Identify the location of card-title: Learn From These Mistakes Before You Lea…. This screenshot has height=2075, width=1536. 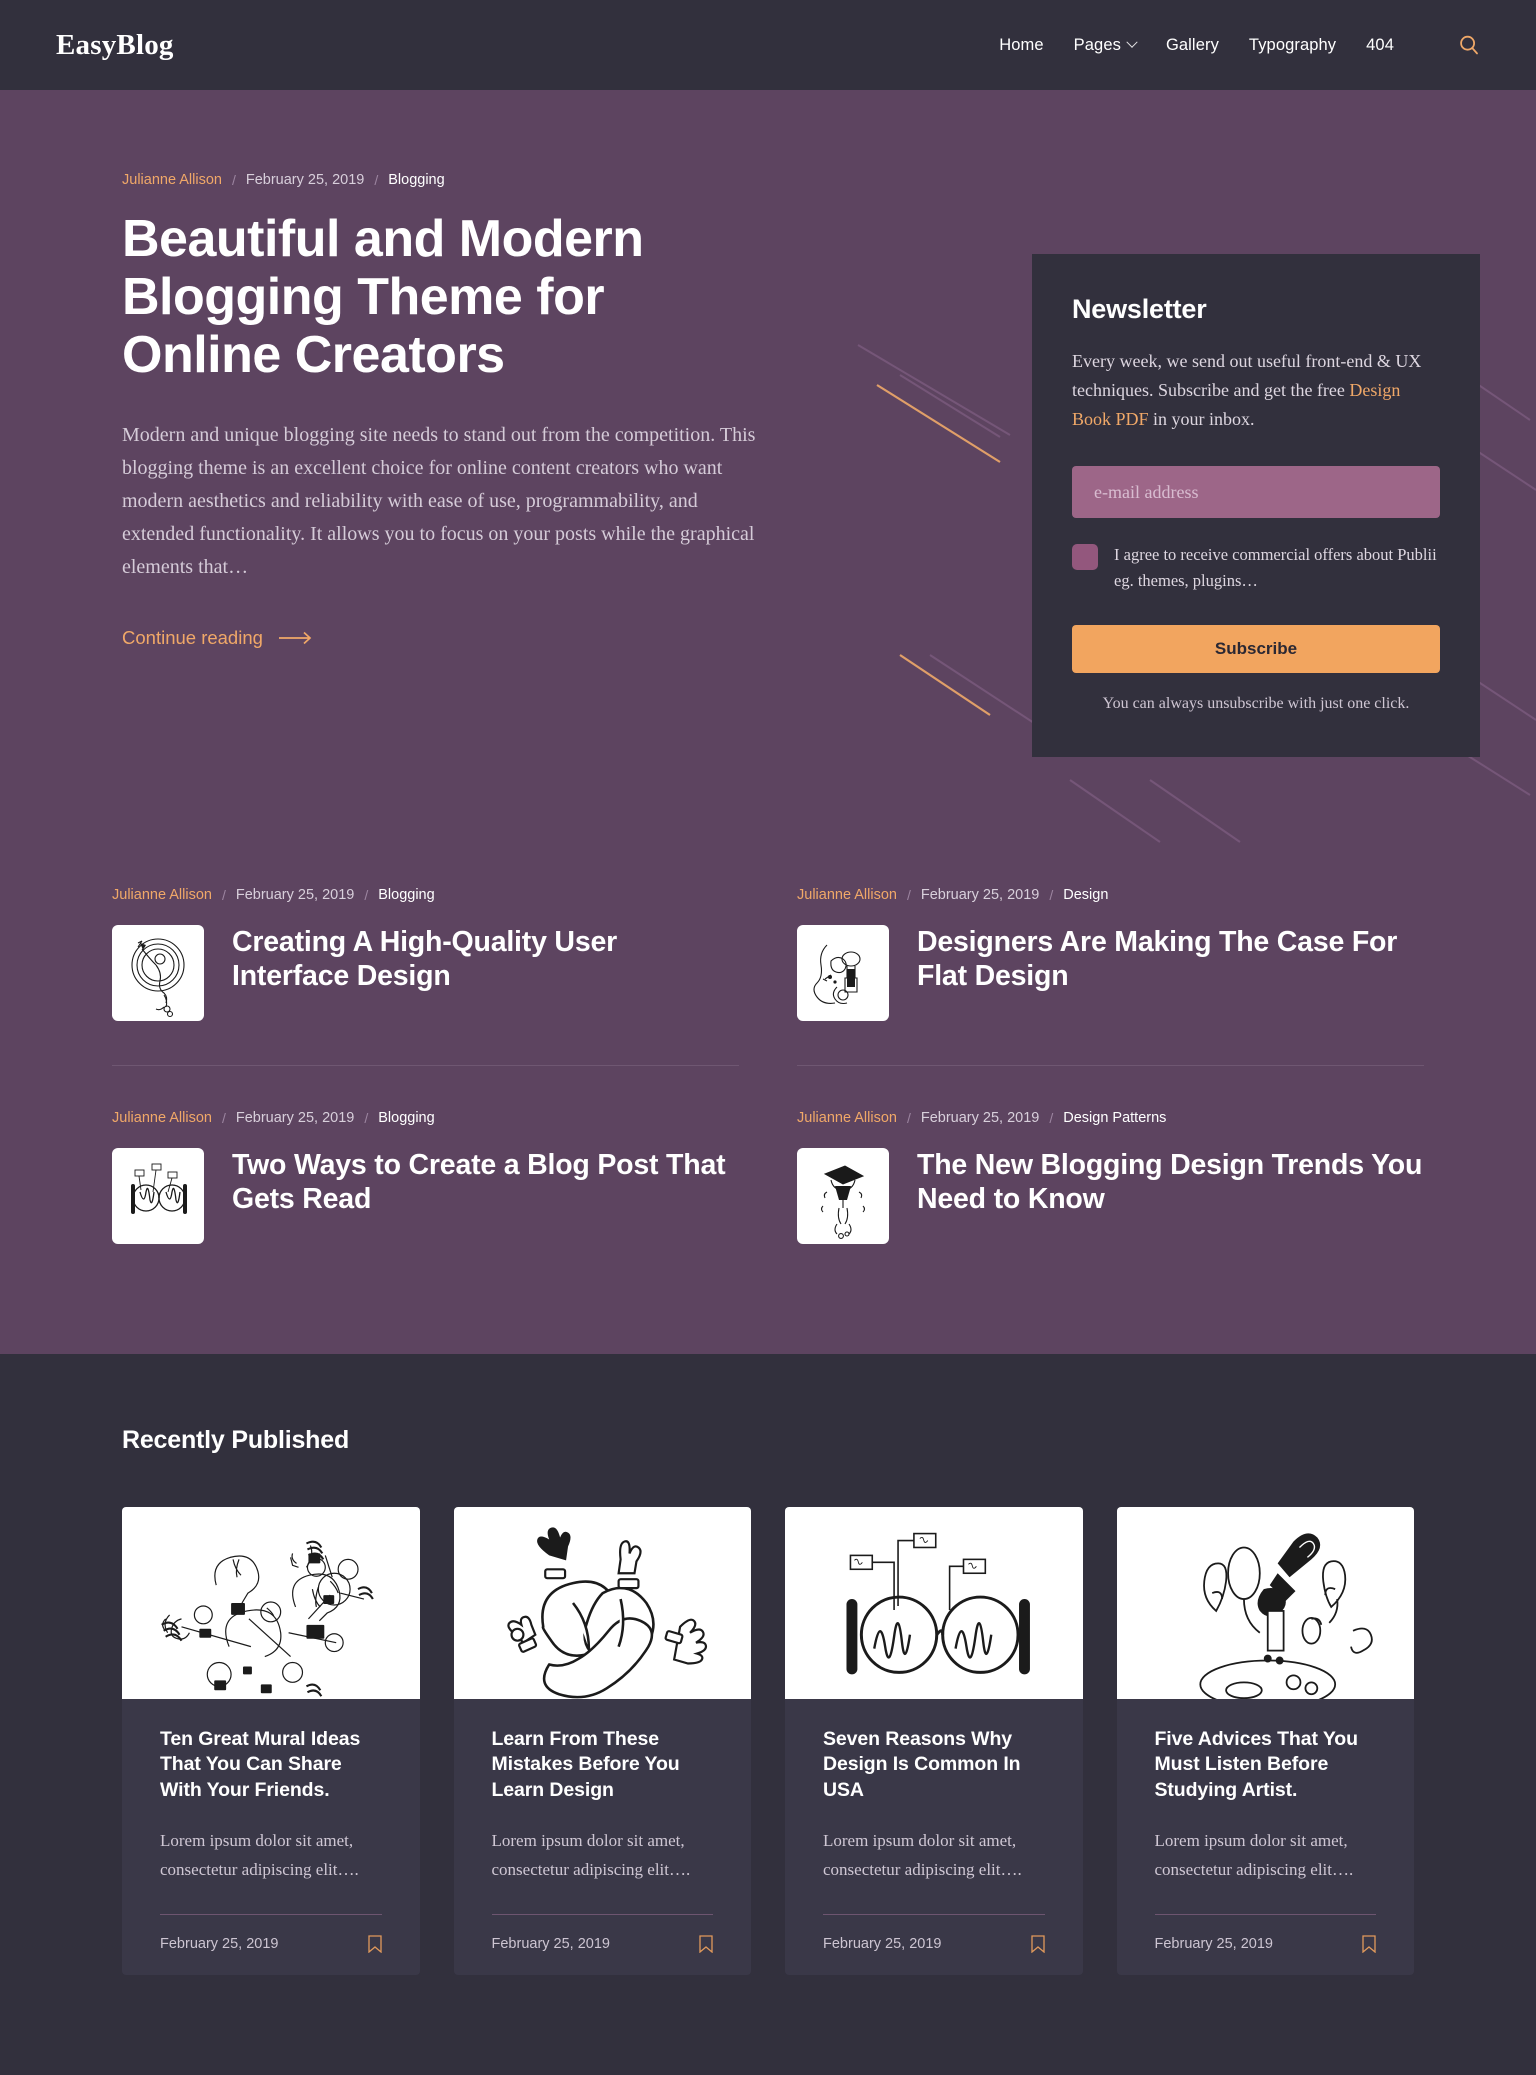
(603, 1765).